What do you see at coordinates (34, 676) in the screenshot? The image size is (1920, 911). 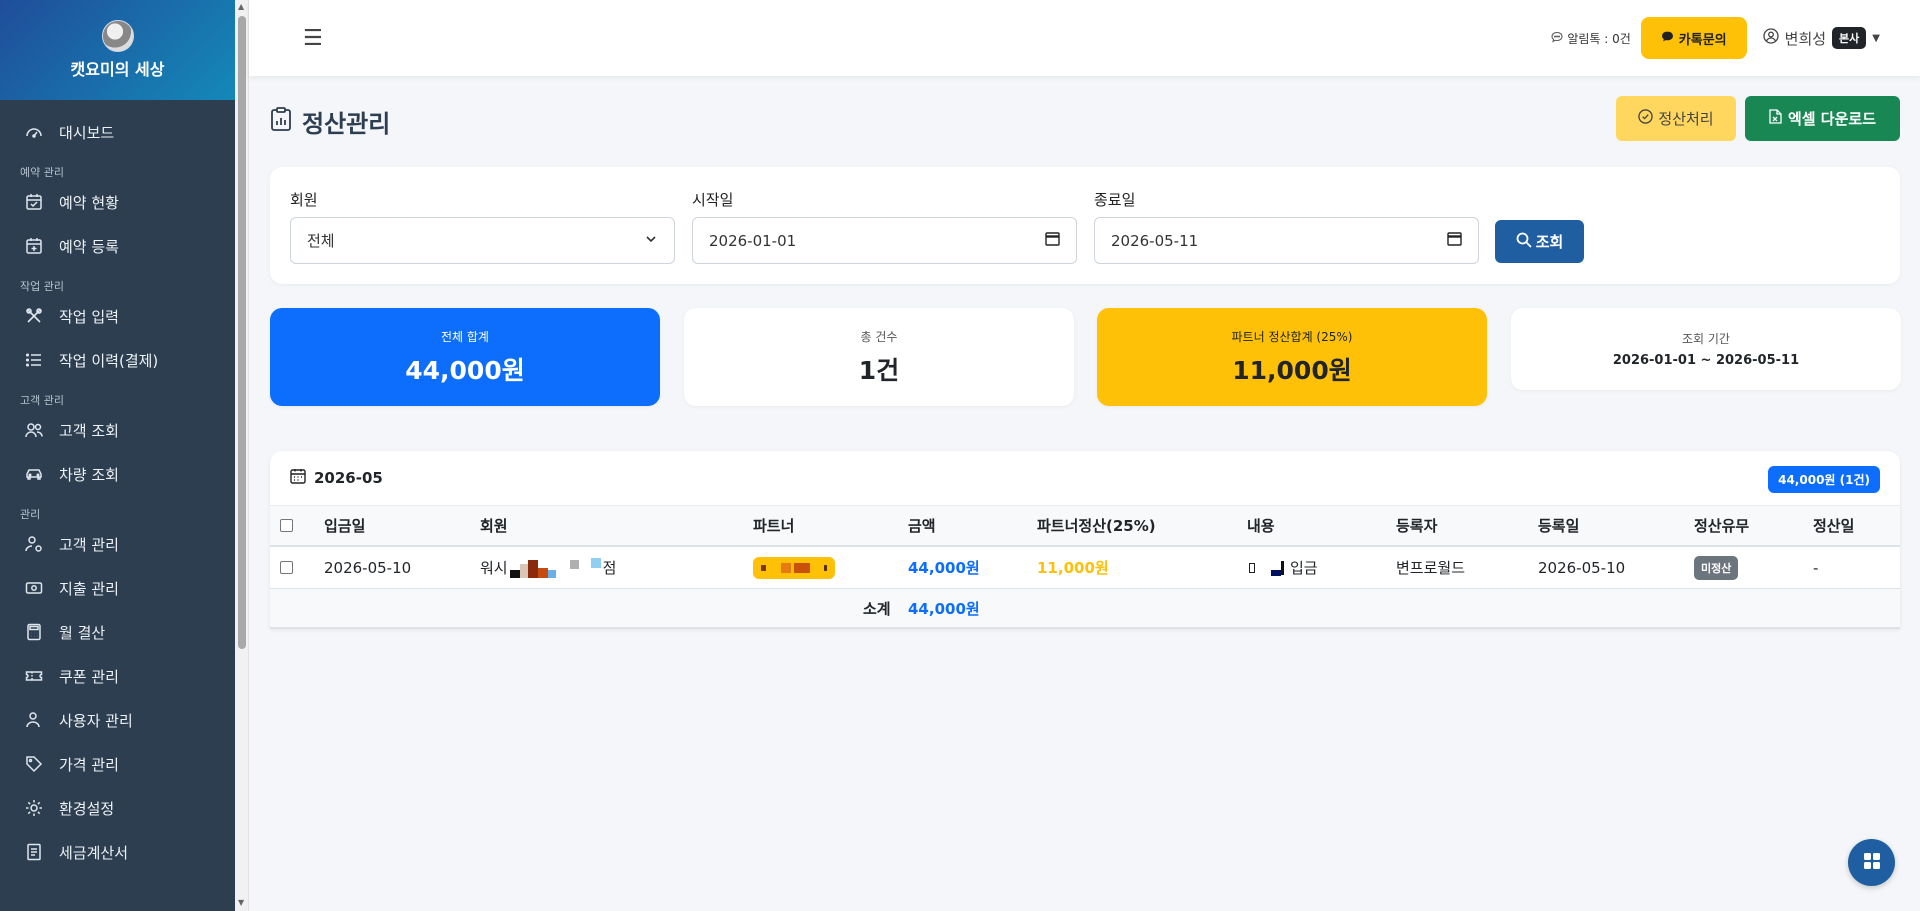 I see `ticket-icon` at bounding box center [34, 676].